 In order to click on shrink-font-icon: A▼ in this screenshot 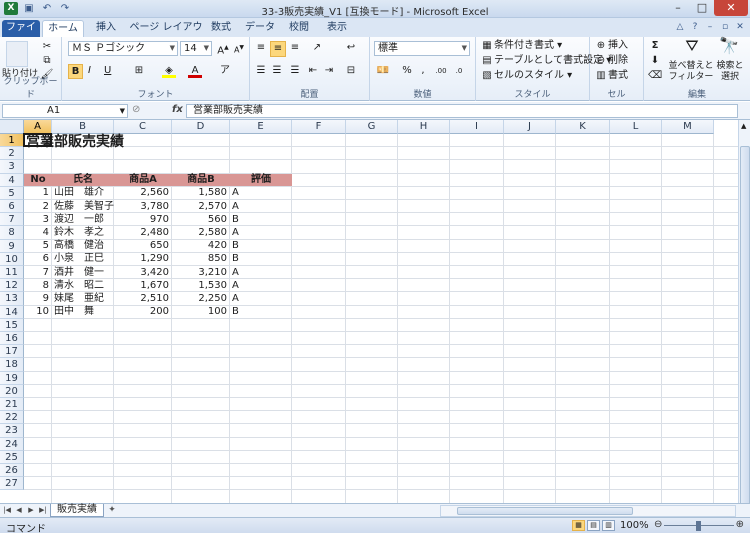, I will do `click(239, 49)`.